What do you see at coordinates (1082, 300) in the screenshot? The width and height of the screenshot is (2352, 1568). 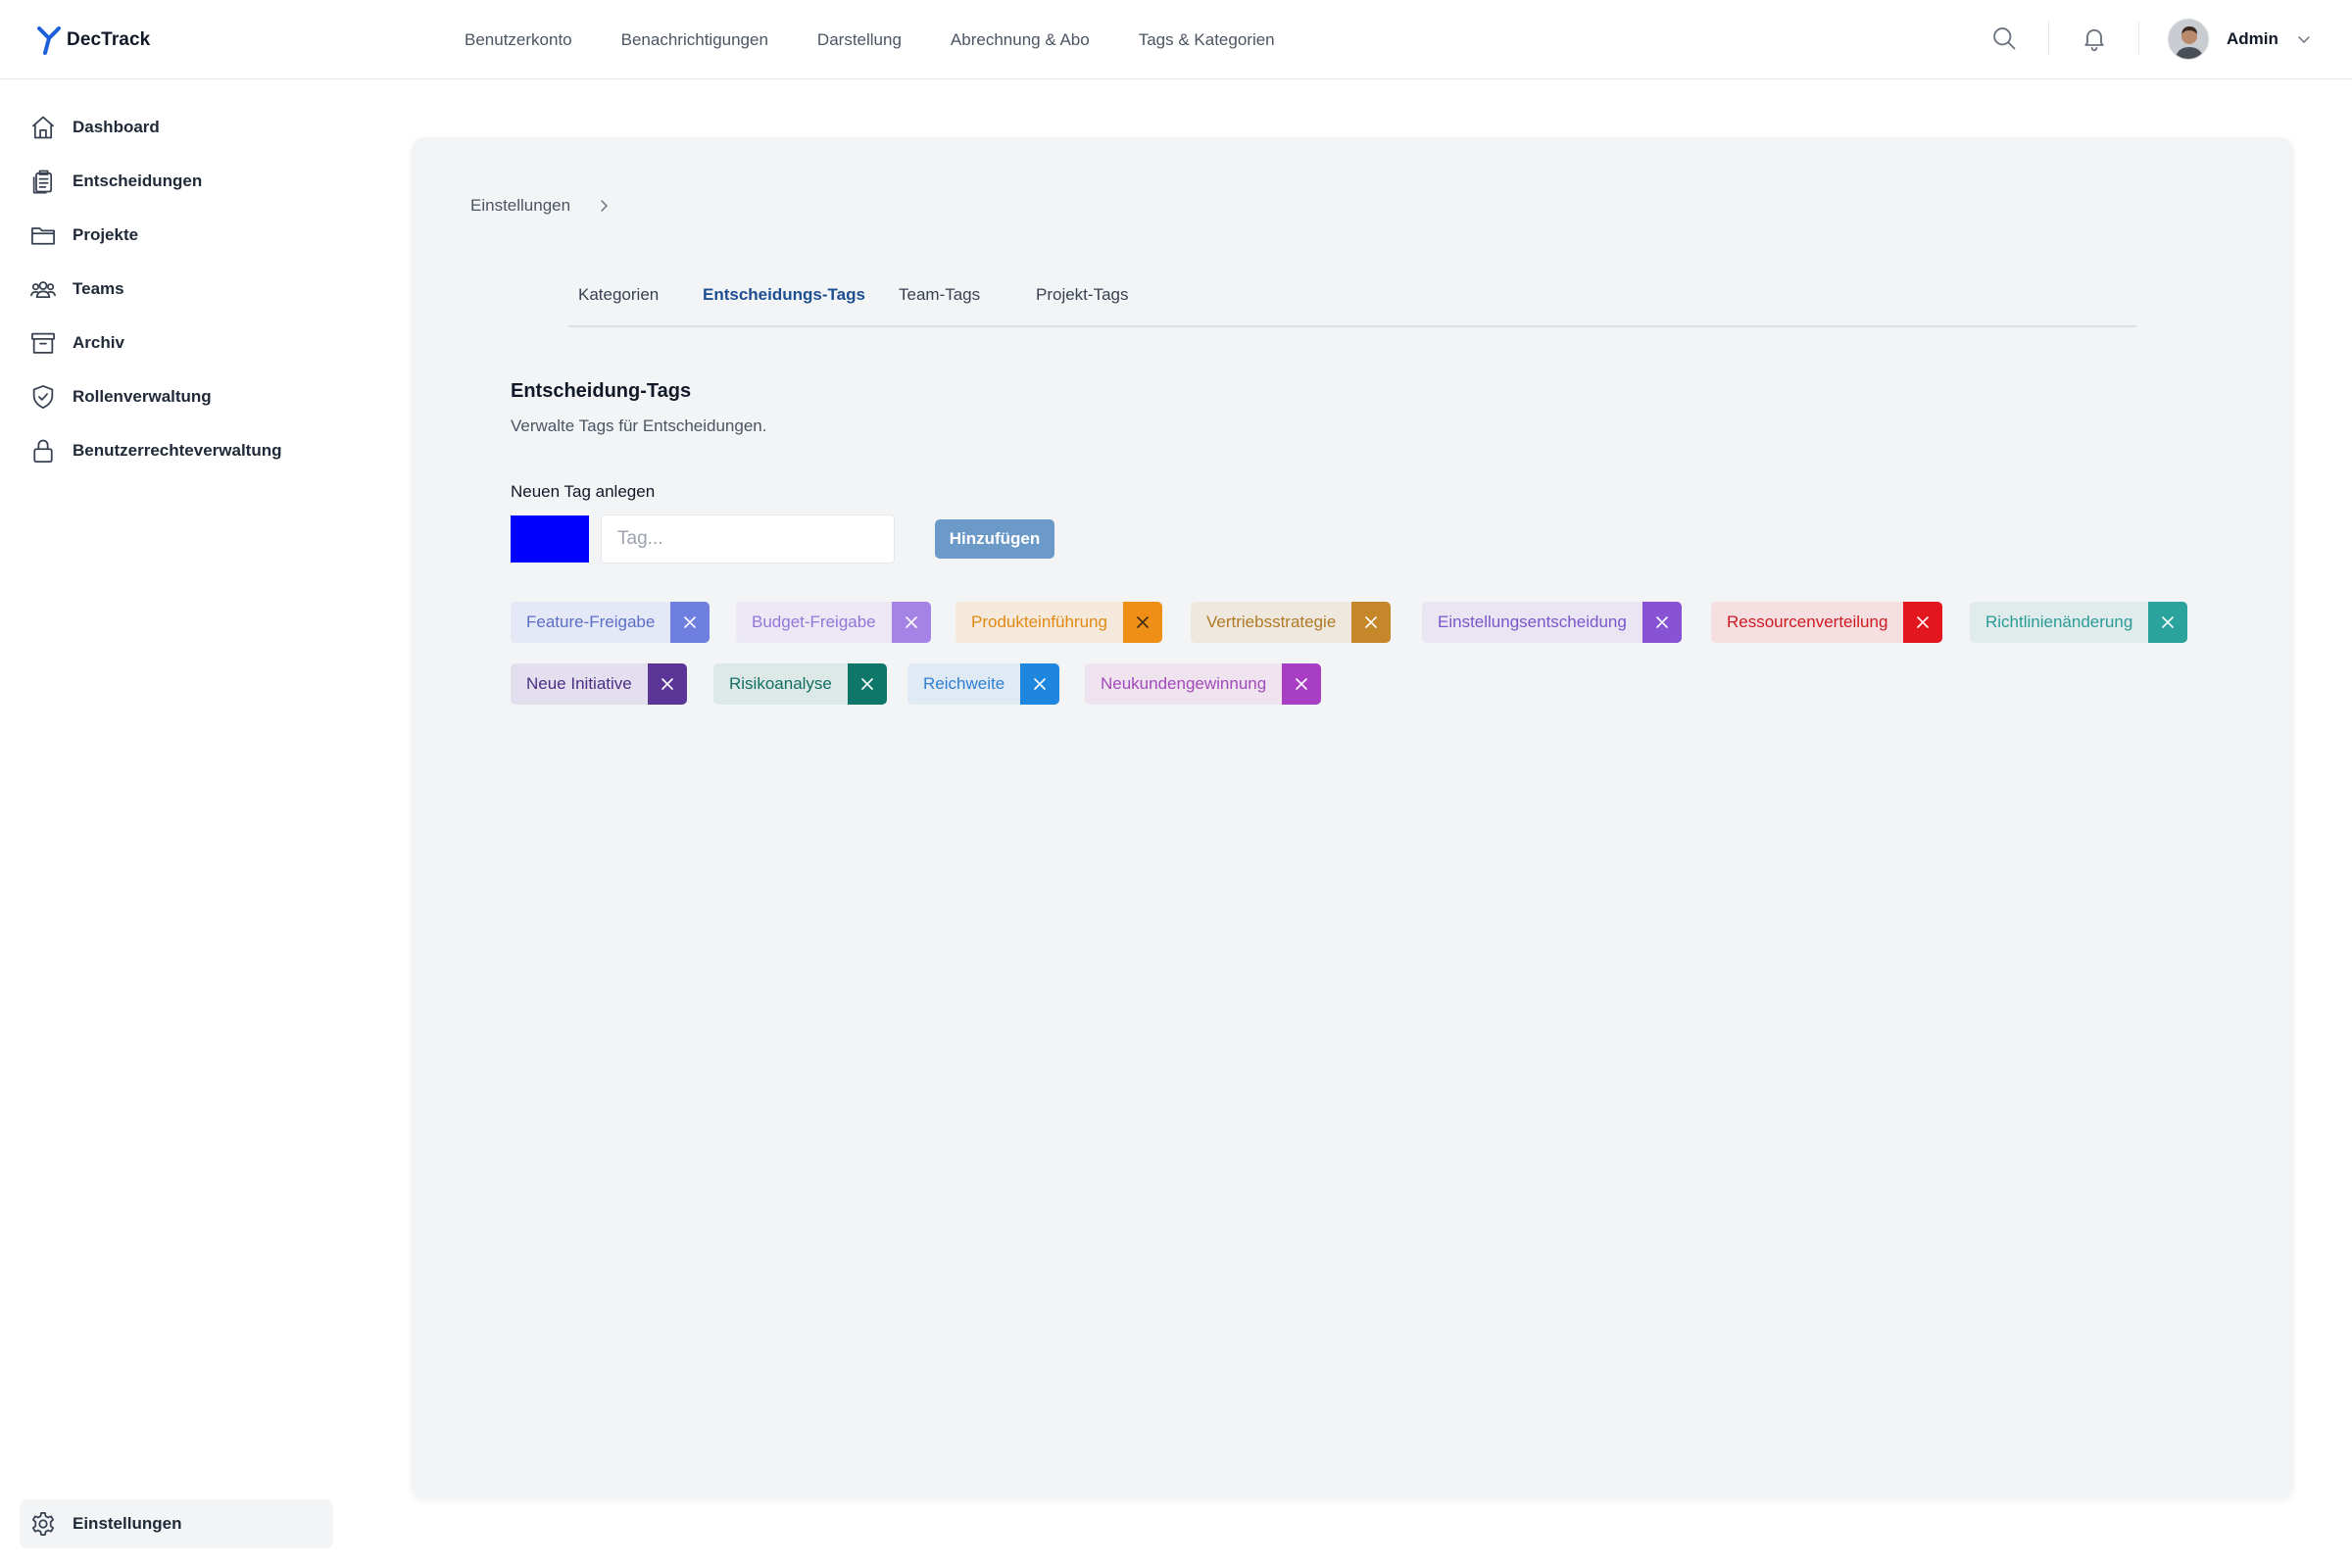 I see `tab-projekt-tags: Projekt-Tags` at bounding box center [1082, 300].